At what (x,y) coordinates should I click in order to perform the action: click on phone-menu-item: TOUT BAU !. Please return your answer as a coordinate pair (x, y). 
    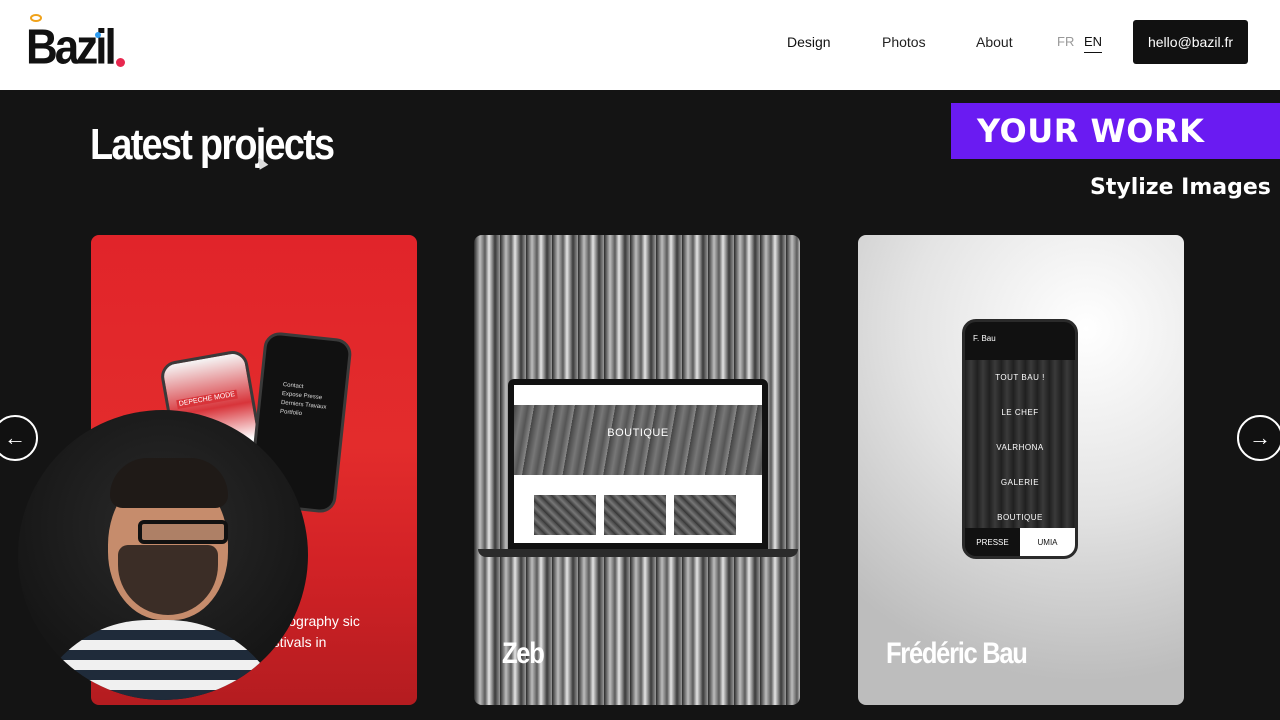
    Looking at the image, I should click on (1020, 377).